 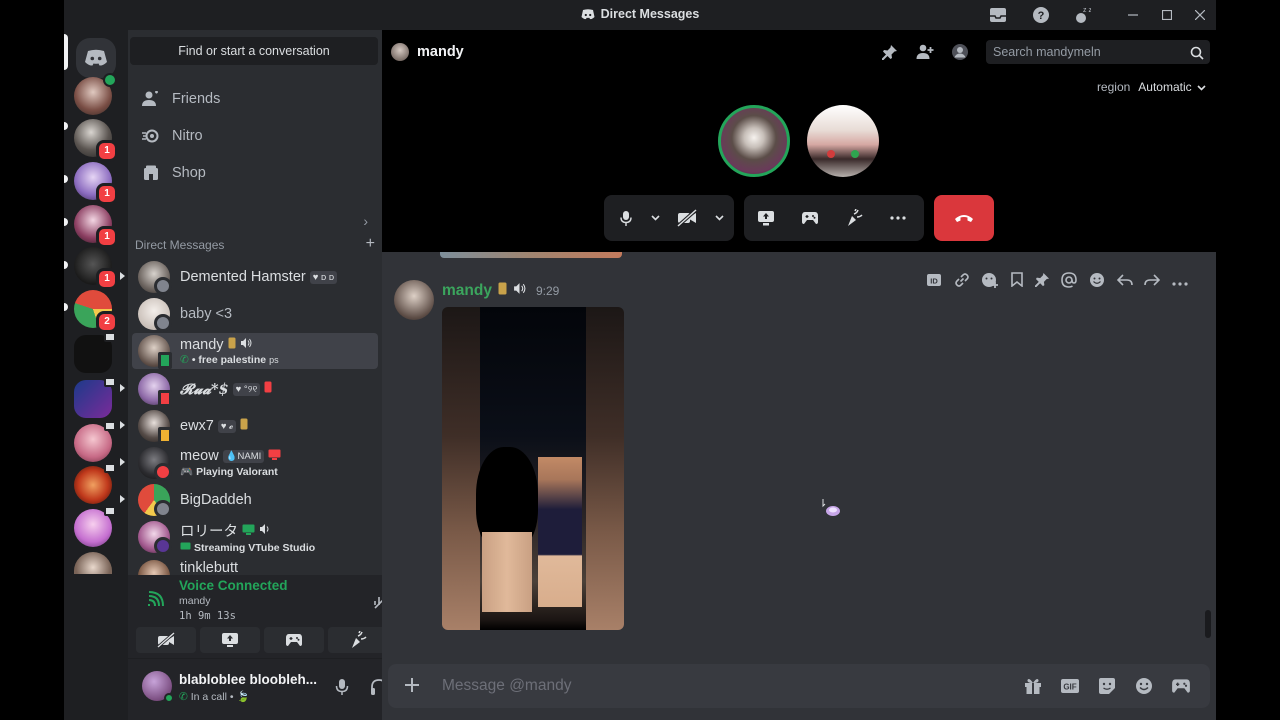 What do you see at coordinates (506, 686) in the screenshot?
I see `message-input-placeholder: Message @mandy` at bounding box center [506, 686].